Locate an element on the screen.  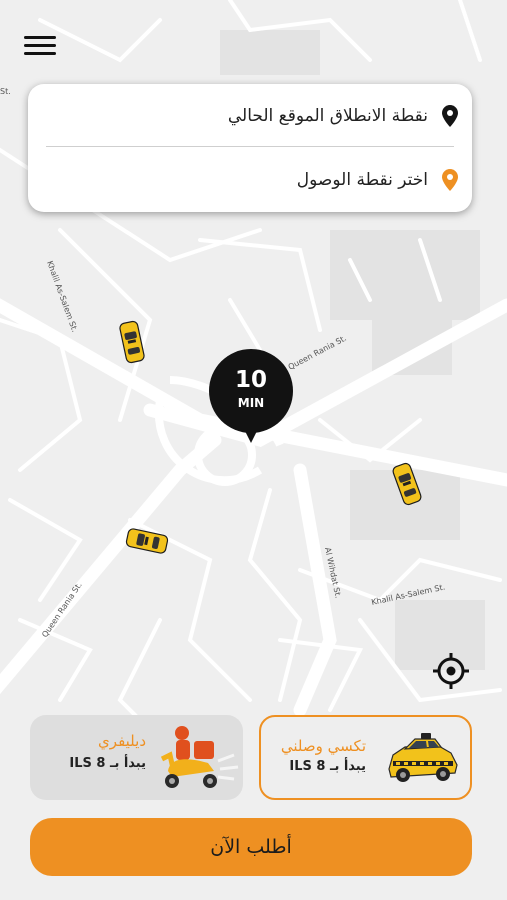
destination-field: اختر نقطة الوصول is located at coordinates (252, 180).